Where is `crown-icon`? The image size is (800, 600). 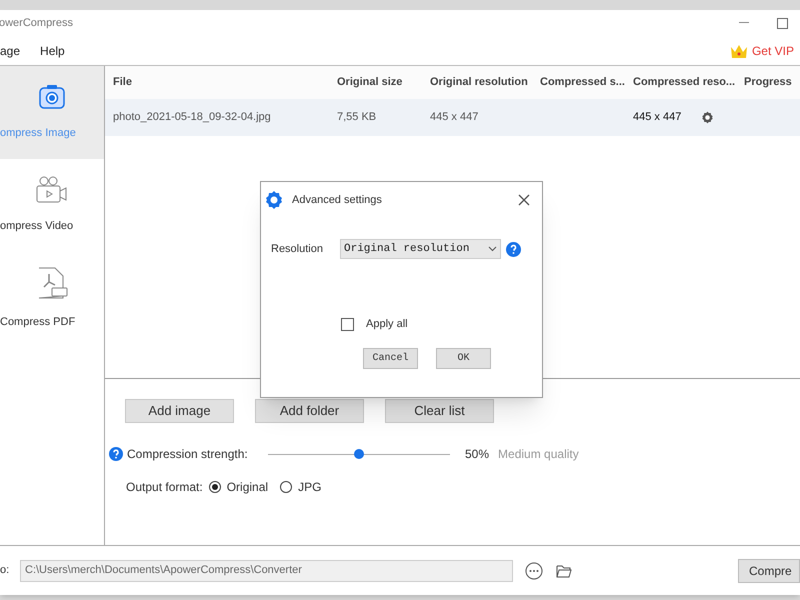
crown-icon is located at coordinates (739, 50).